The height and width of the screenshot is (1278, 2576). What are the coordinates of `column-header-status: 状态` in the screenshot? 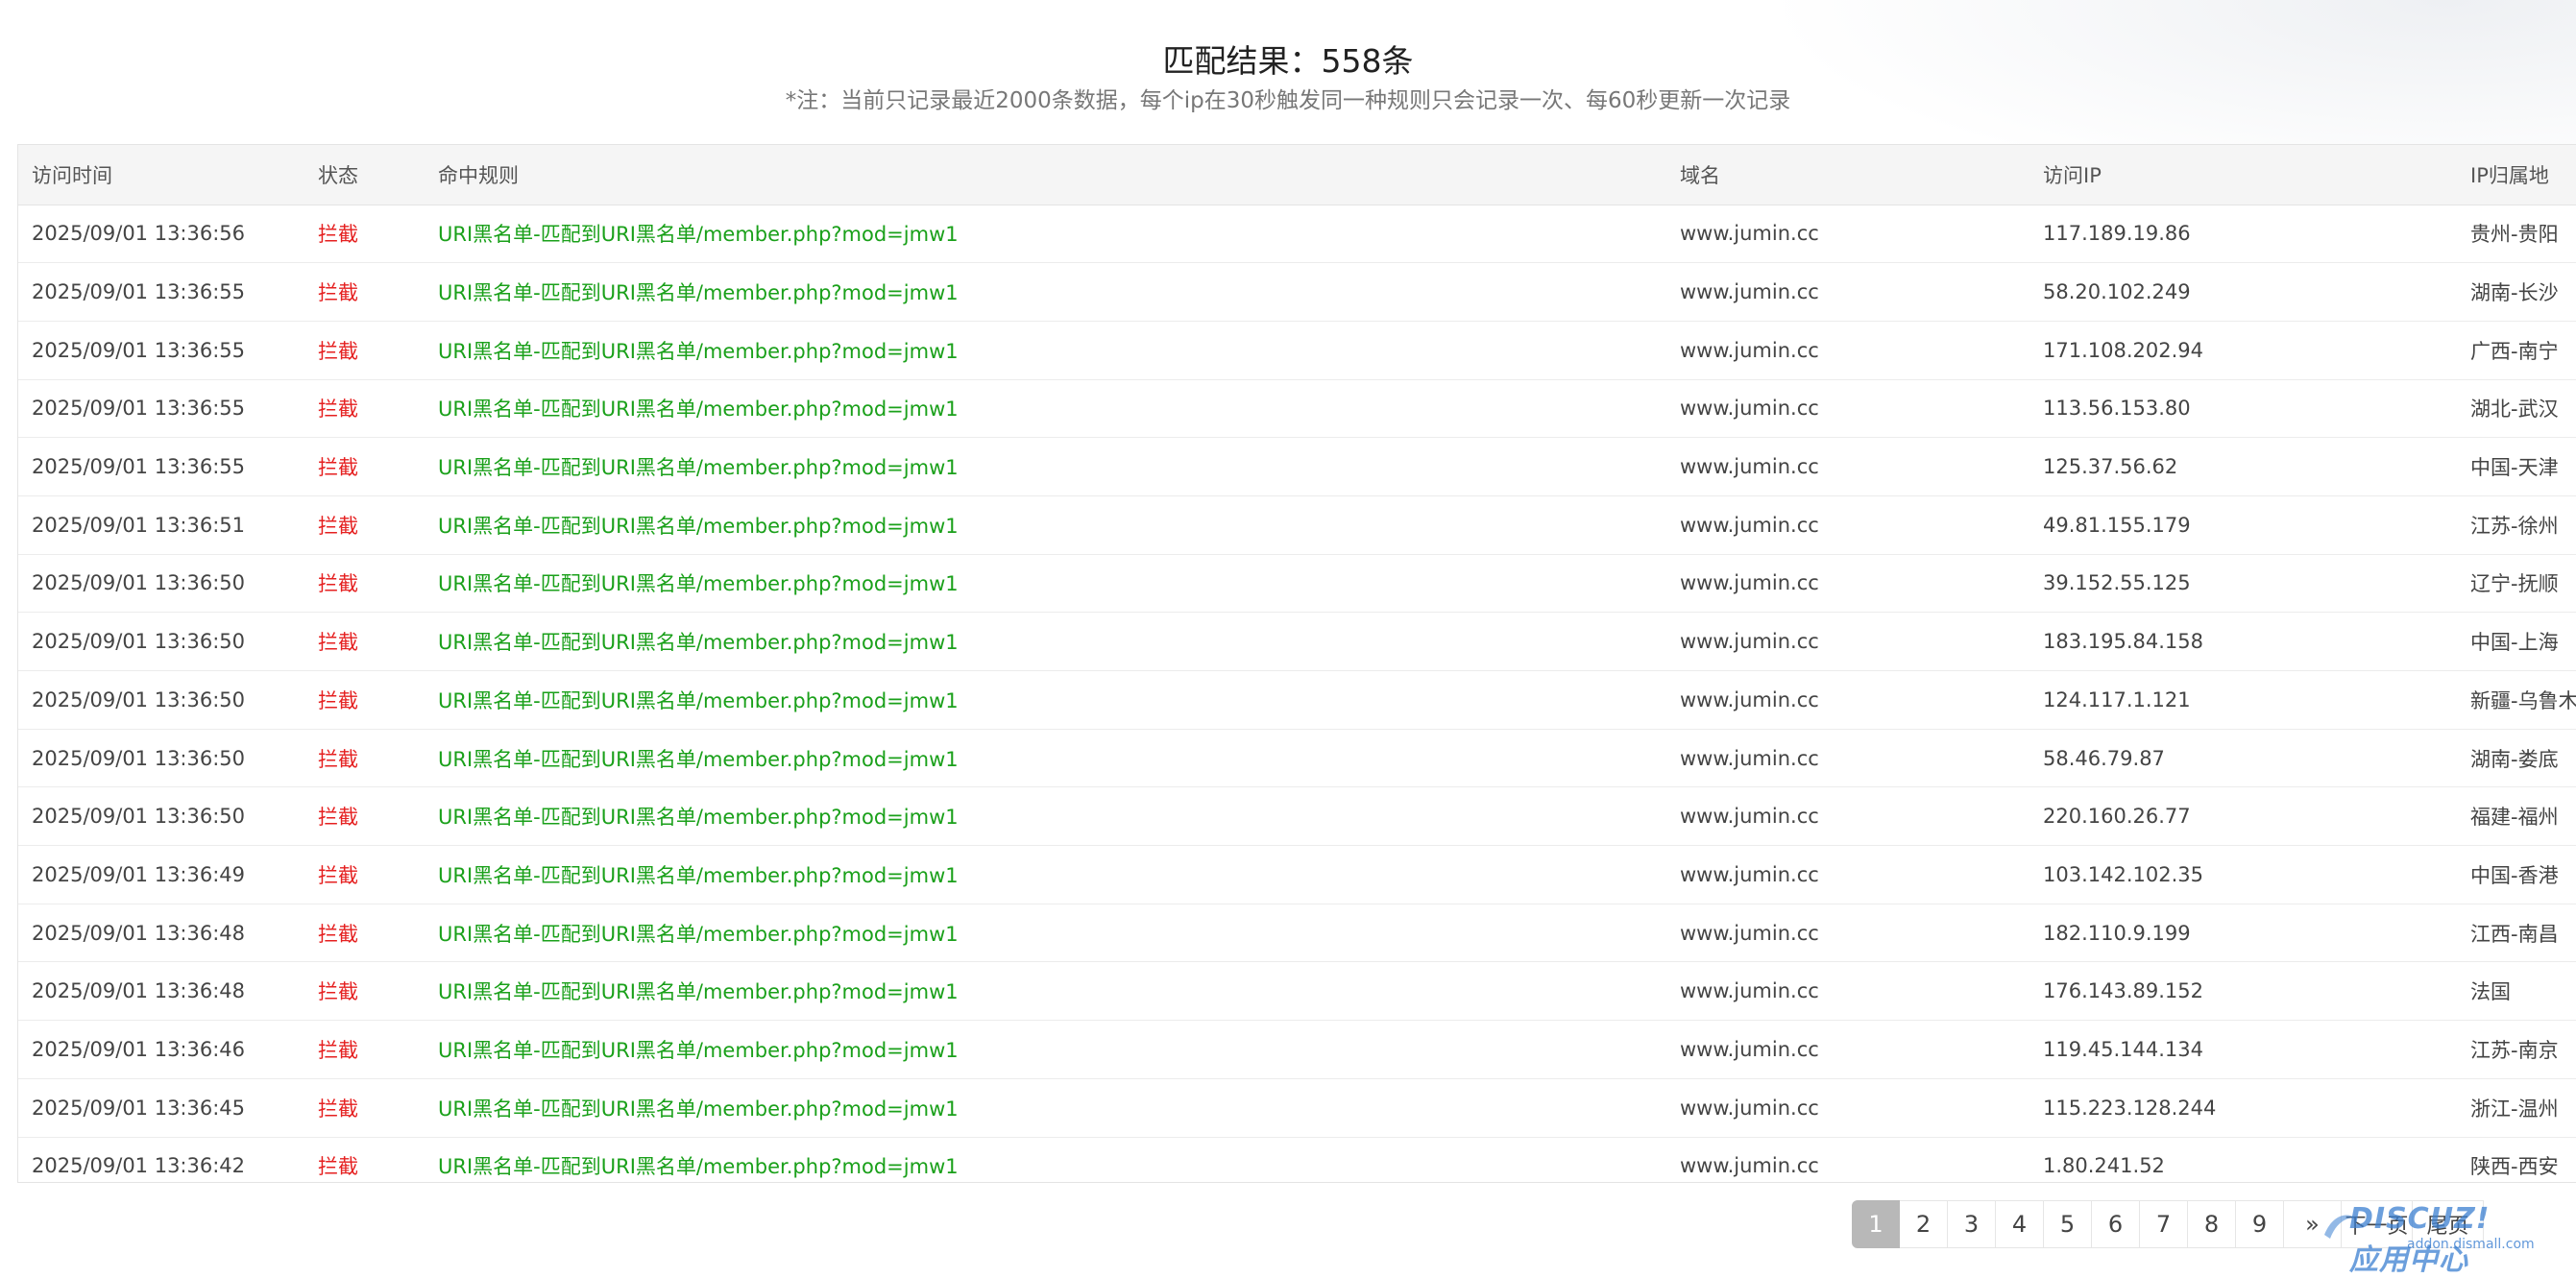 It's located at (365, 175).